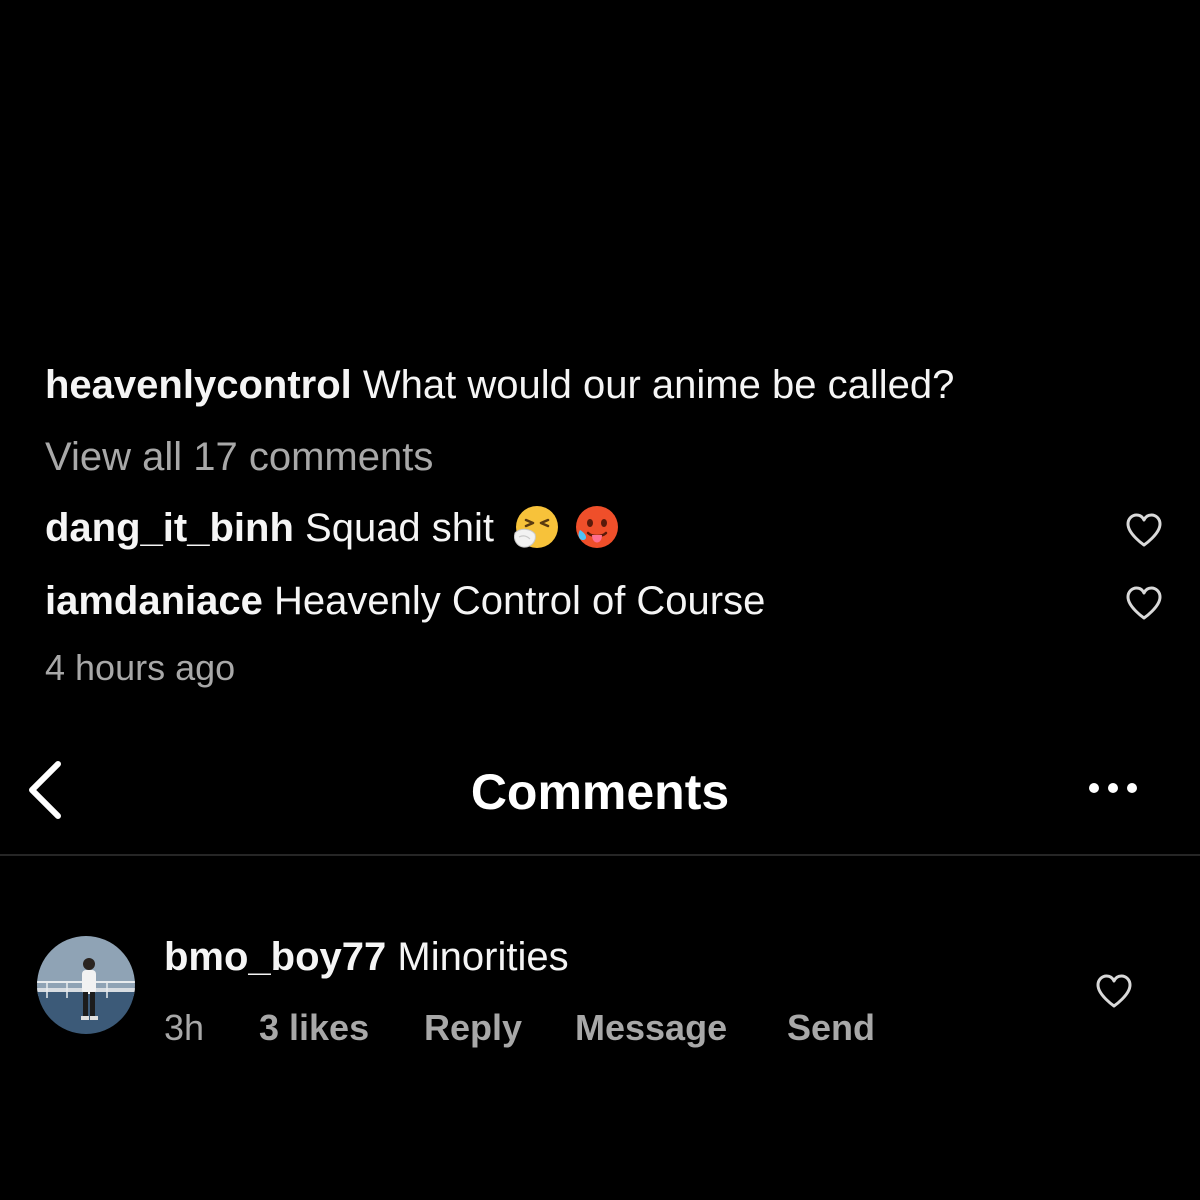  What do you see at coordinates (198, 385) in the screenshot?
I see `caption-username: heavenlycontrol` at bounding box center [198, 385].